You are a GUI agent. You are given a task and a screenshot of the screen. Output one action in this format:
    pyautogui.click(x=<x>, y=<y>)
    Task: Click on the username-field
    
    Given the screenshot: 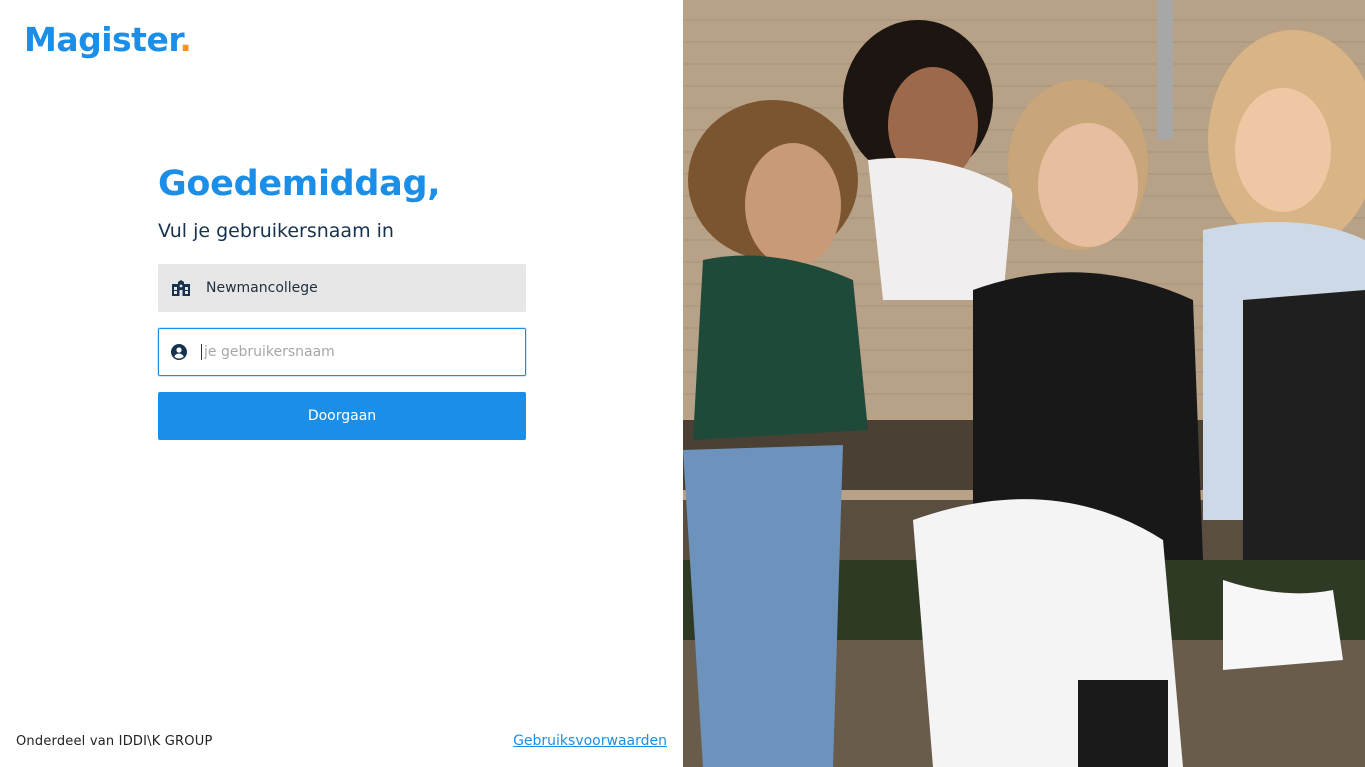 What is the action you would take?
    pyautogui.click(x=342, y=352)
    